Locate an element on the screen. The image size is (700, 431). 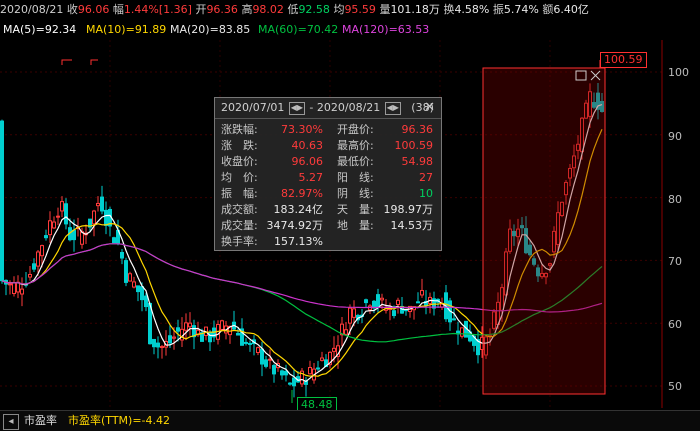
stat-value: 5.27 is located at coordinates (311, 177).